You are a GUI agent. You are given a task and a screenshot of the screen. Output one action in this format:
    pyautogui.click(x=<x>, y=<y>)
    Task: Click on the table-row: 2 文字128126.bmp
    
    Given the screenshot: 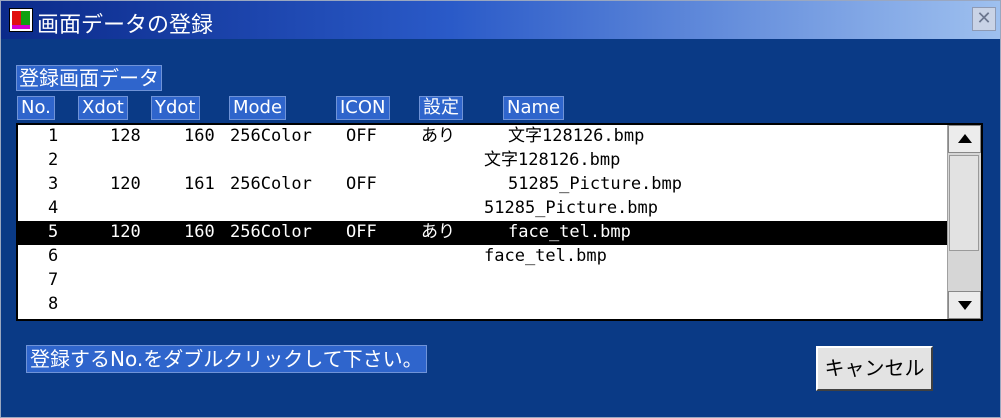 What is the action you would take?
    pyautogui.click(x=483, y=161)
    